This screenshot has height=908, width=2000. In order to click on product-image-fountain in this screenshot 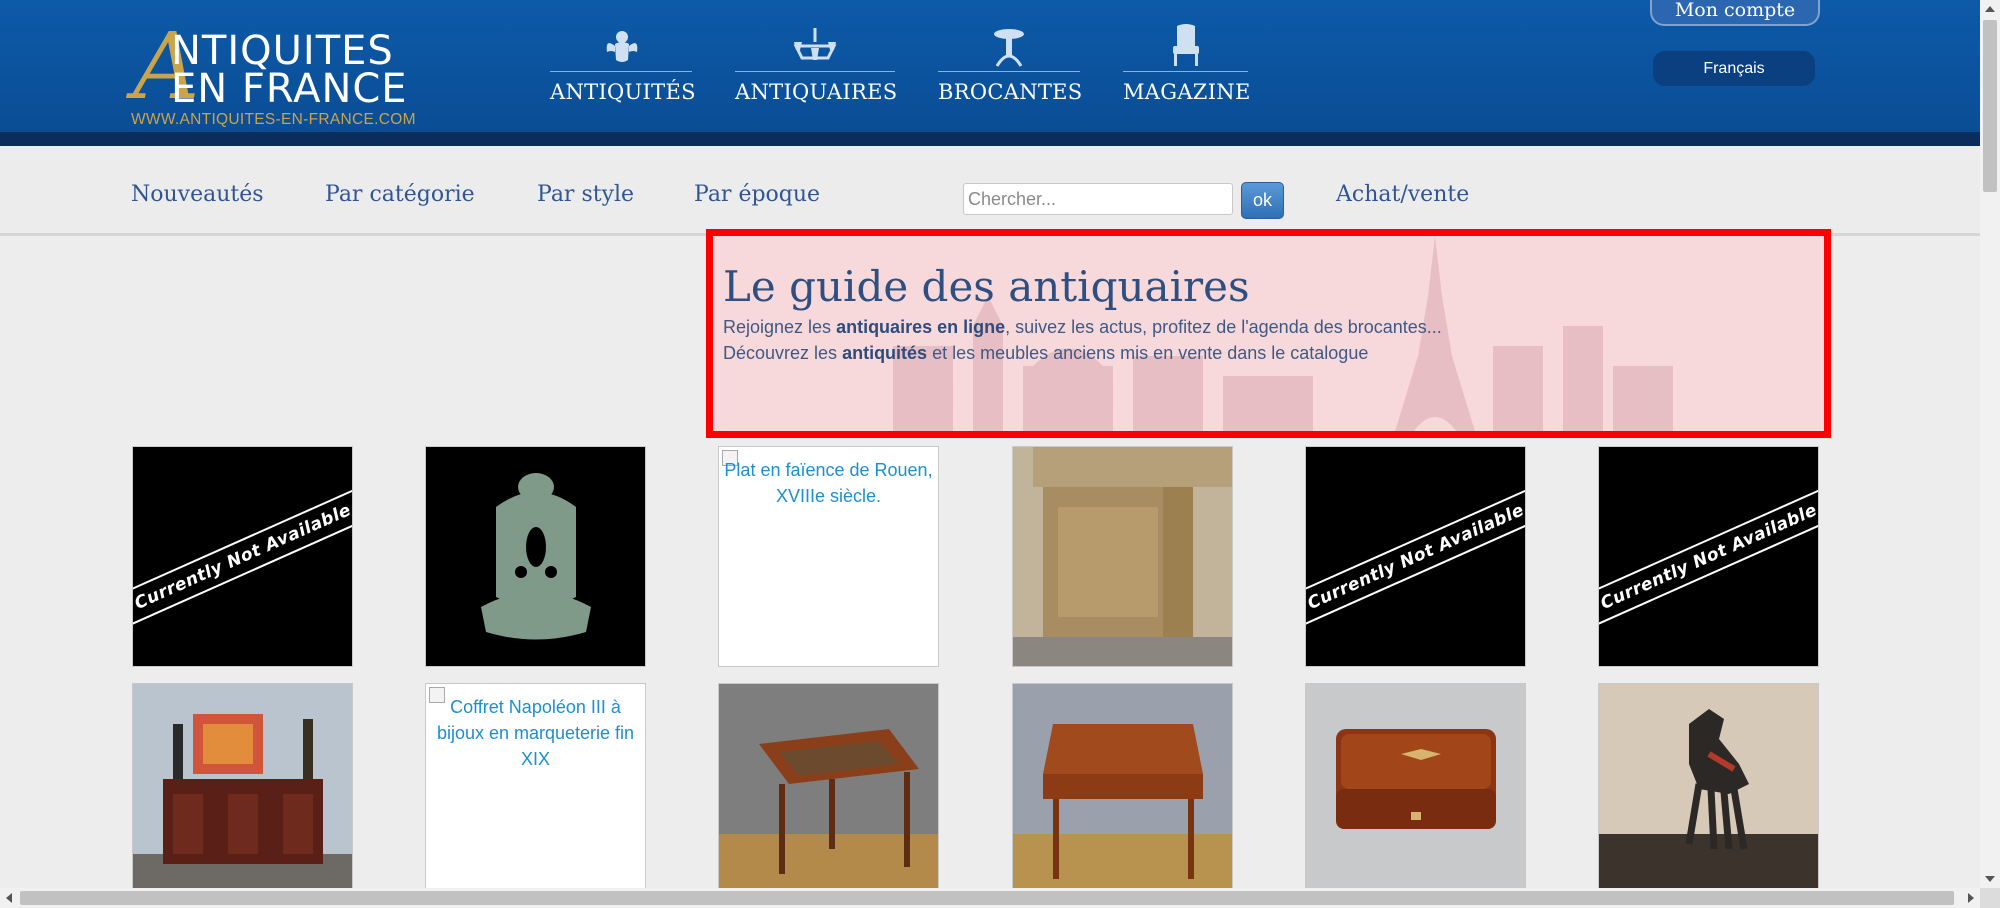, I will do `click(536, 556)`.